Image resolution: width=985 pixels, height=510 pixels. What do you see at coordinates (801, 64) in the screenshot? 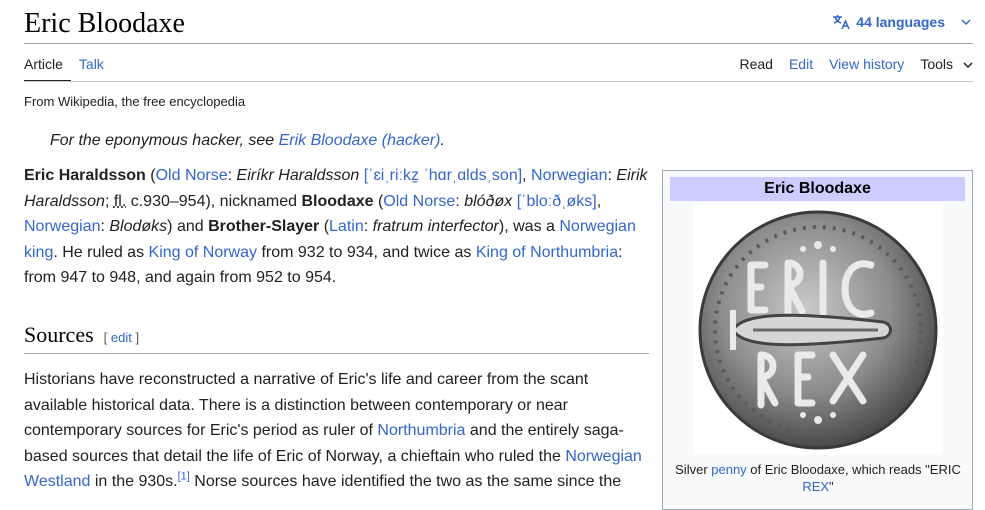
I see `tab-edit: Edit` at bounding box center [801, 64].